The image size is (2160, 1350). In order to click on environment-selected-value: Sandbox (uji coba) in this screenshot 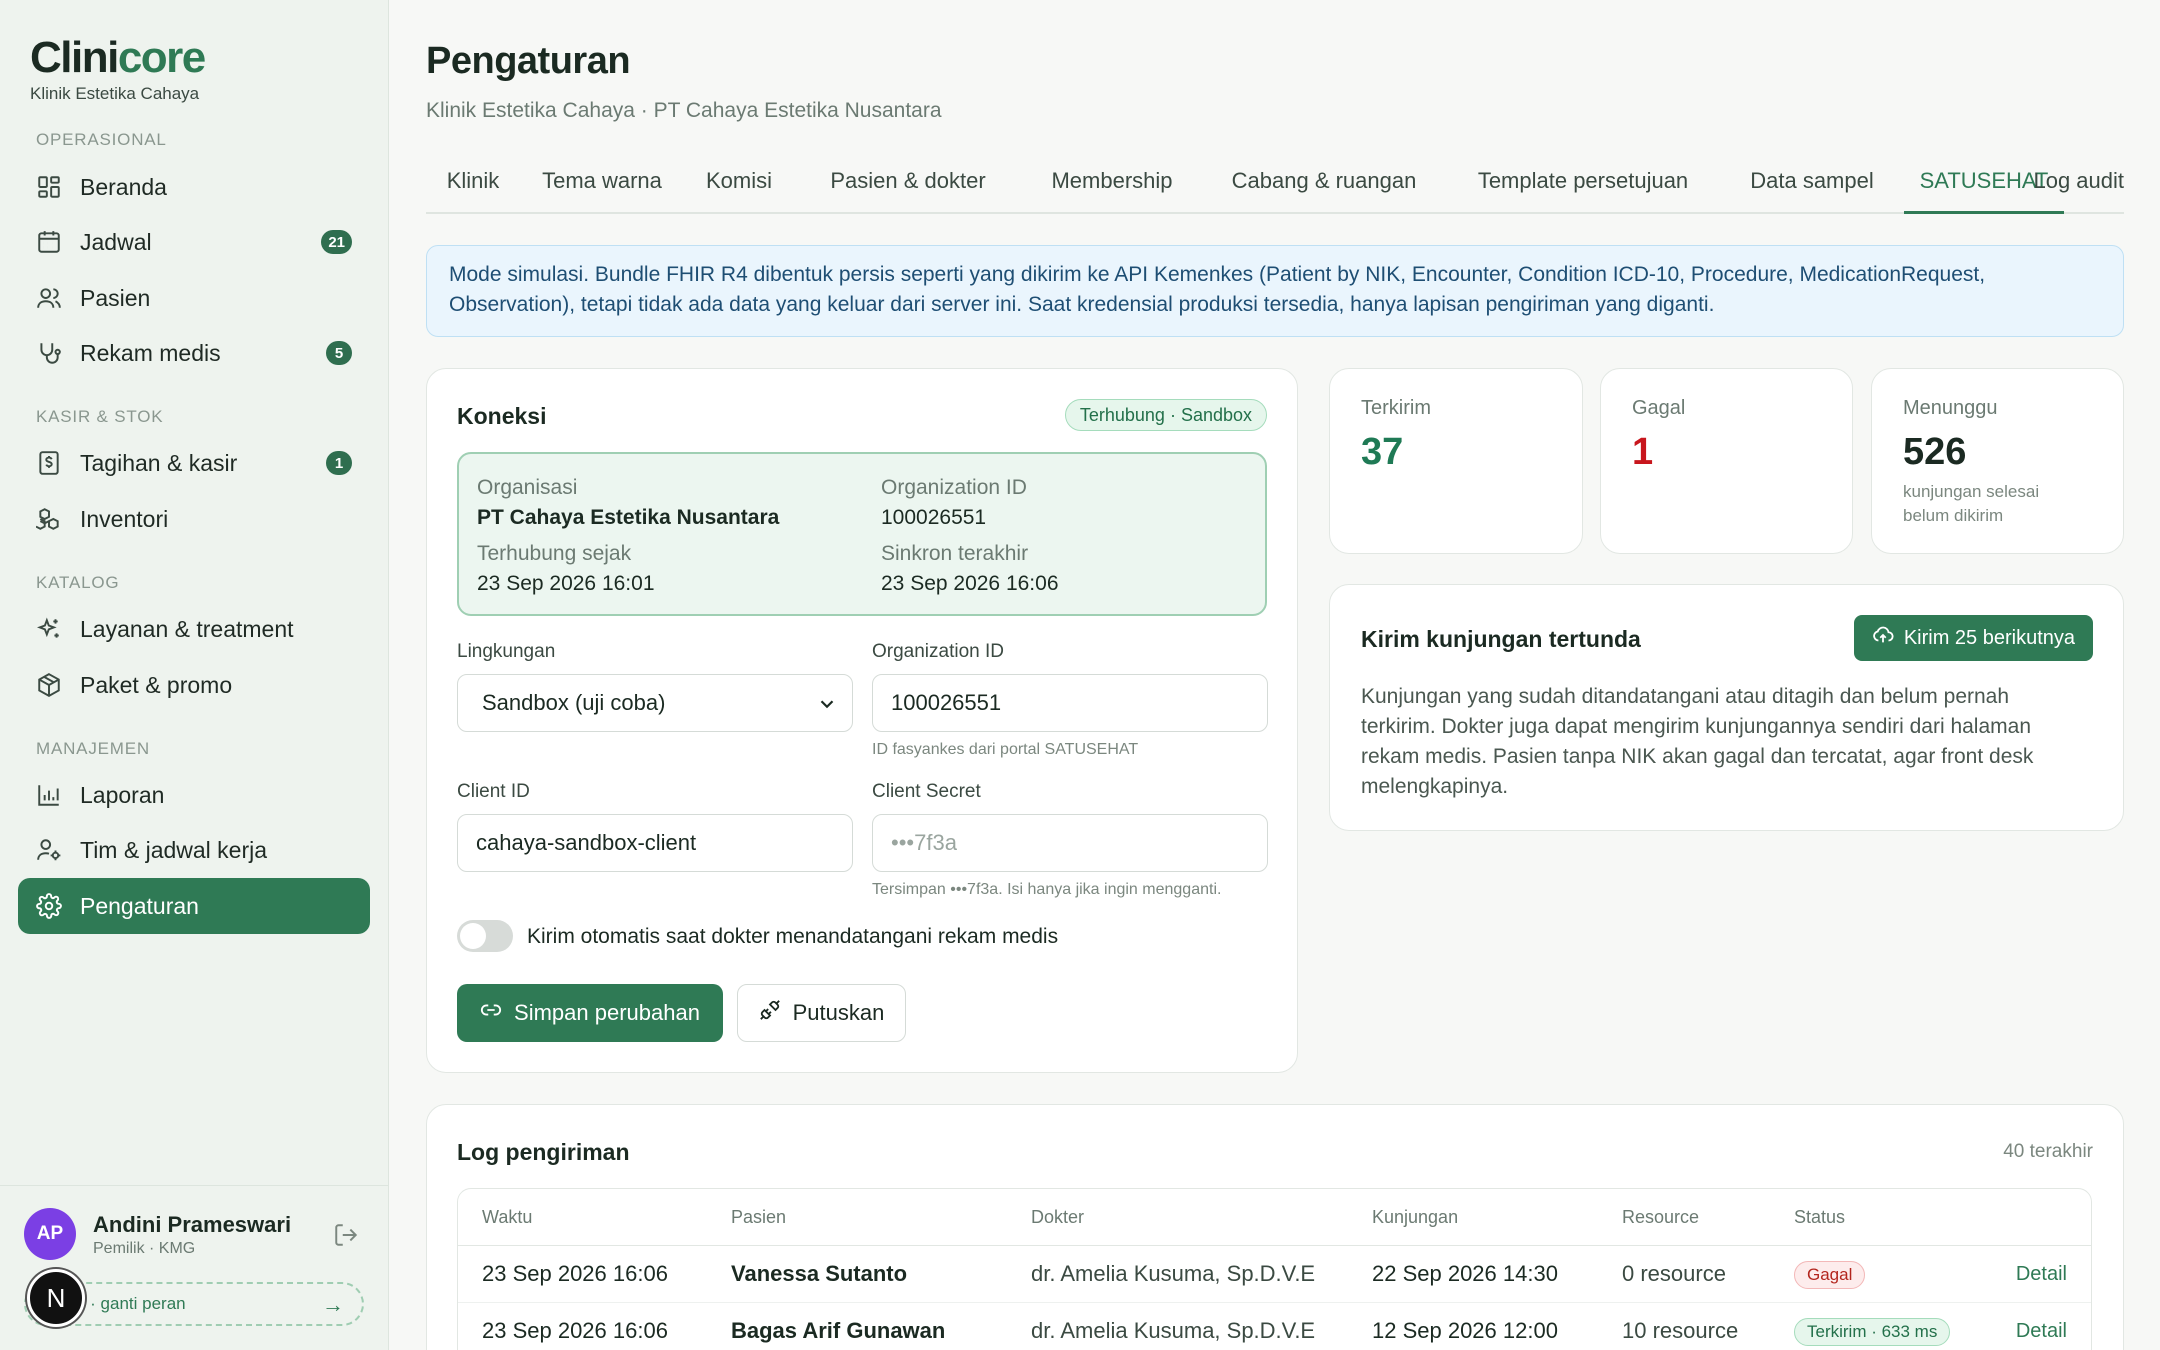, I will do `click(574, 702)`.